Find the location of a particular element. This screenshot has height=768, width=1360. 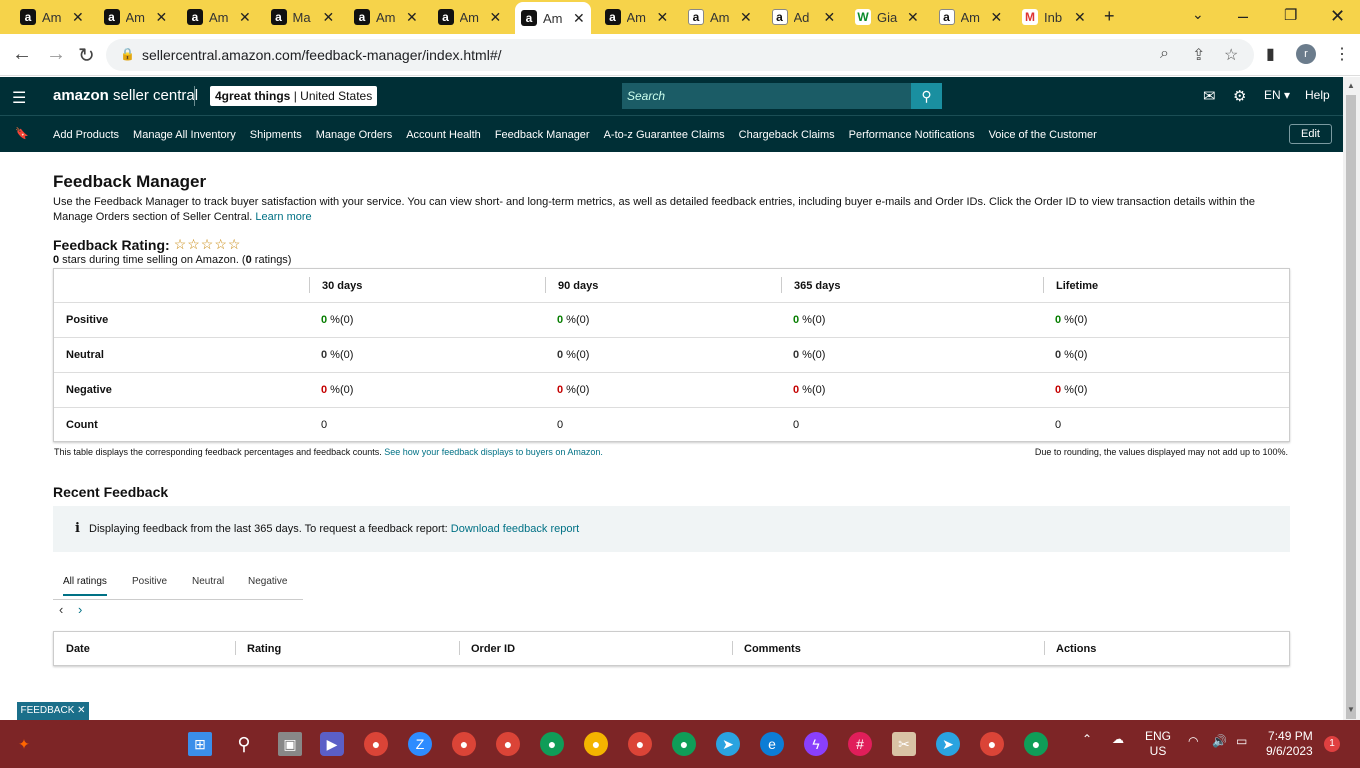

input-language: ENG US is located at coordinates (1158, 744).